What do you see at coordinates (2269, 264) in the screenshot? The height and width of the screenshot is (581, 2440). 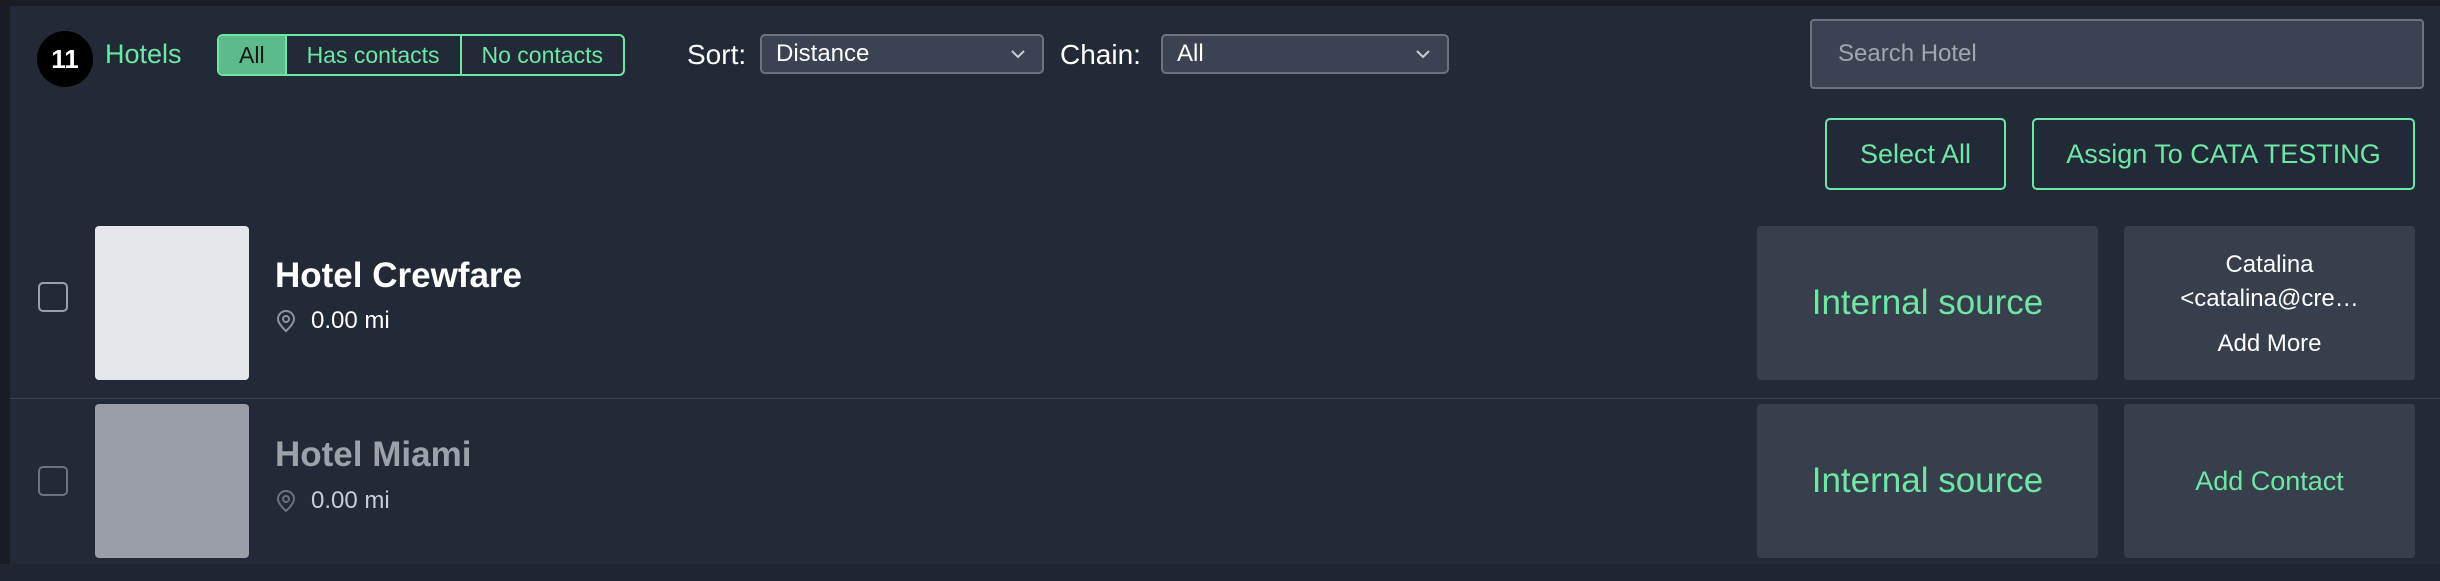 I see `contact-name: Catalina` at bounding box center [2269, 264].